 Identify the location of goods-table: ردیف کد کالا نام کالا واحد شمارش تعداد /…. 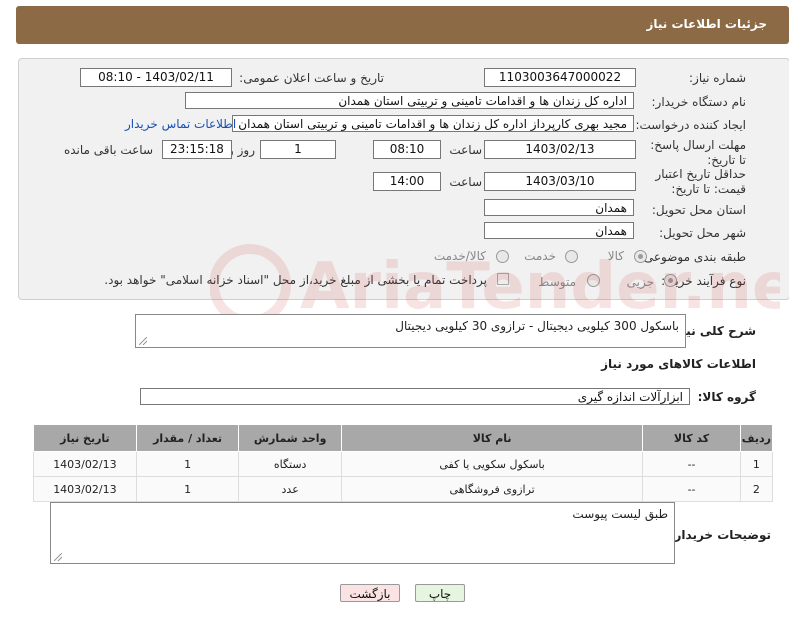
(403, 463).